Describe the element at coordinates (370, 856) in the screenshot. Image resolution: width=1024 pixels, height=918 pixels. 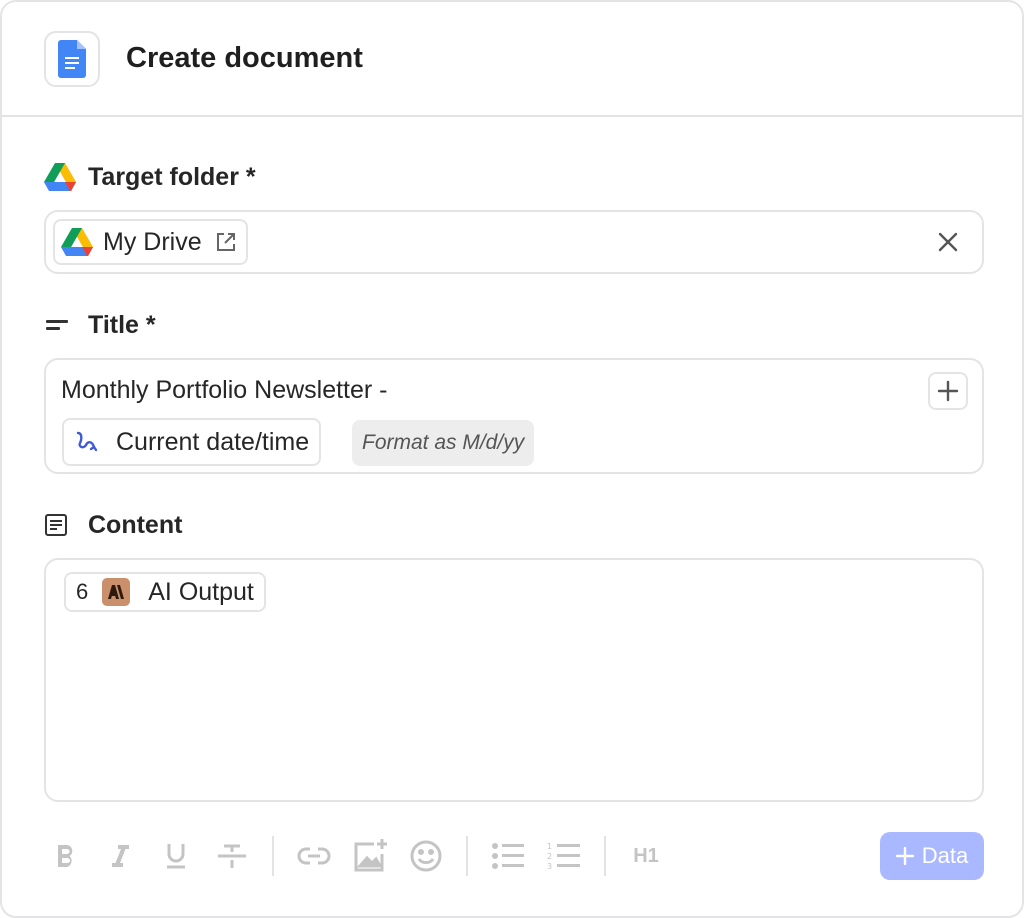
I see `add-image-icon` at that location.